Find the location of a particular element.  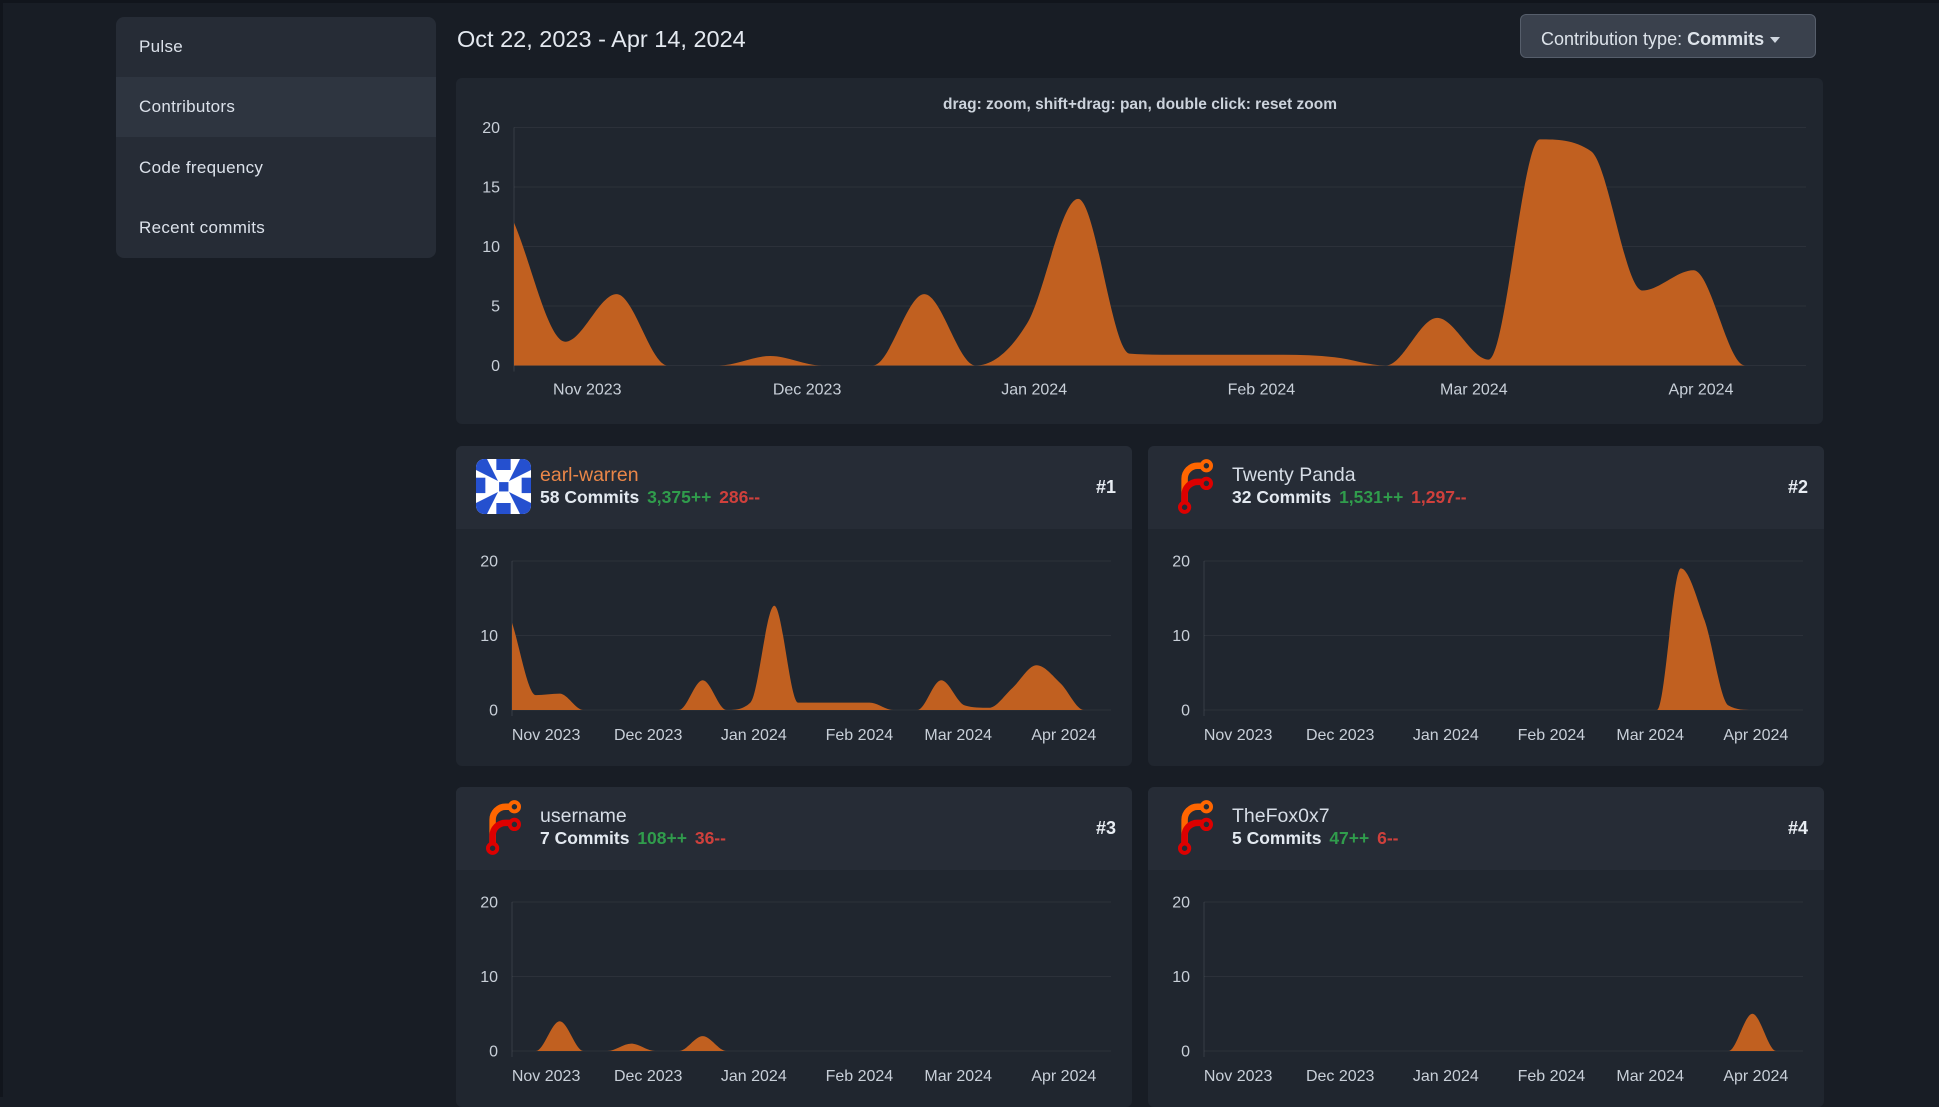

svg-text: 5 is located at coordinates (495, 307).